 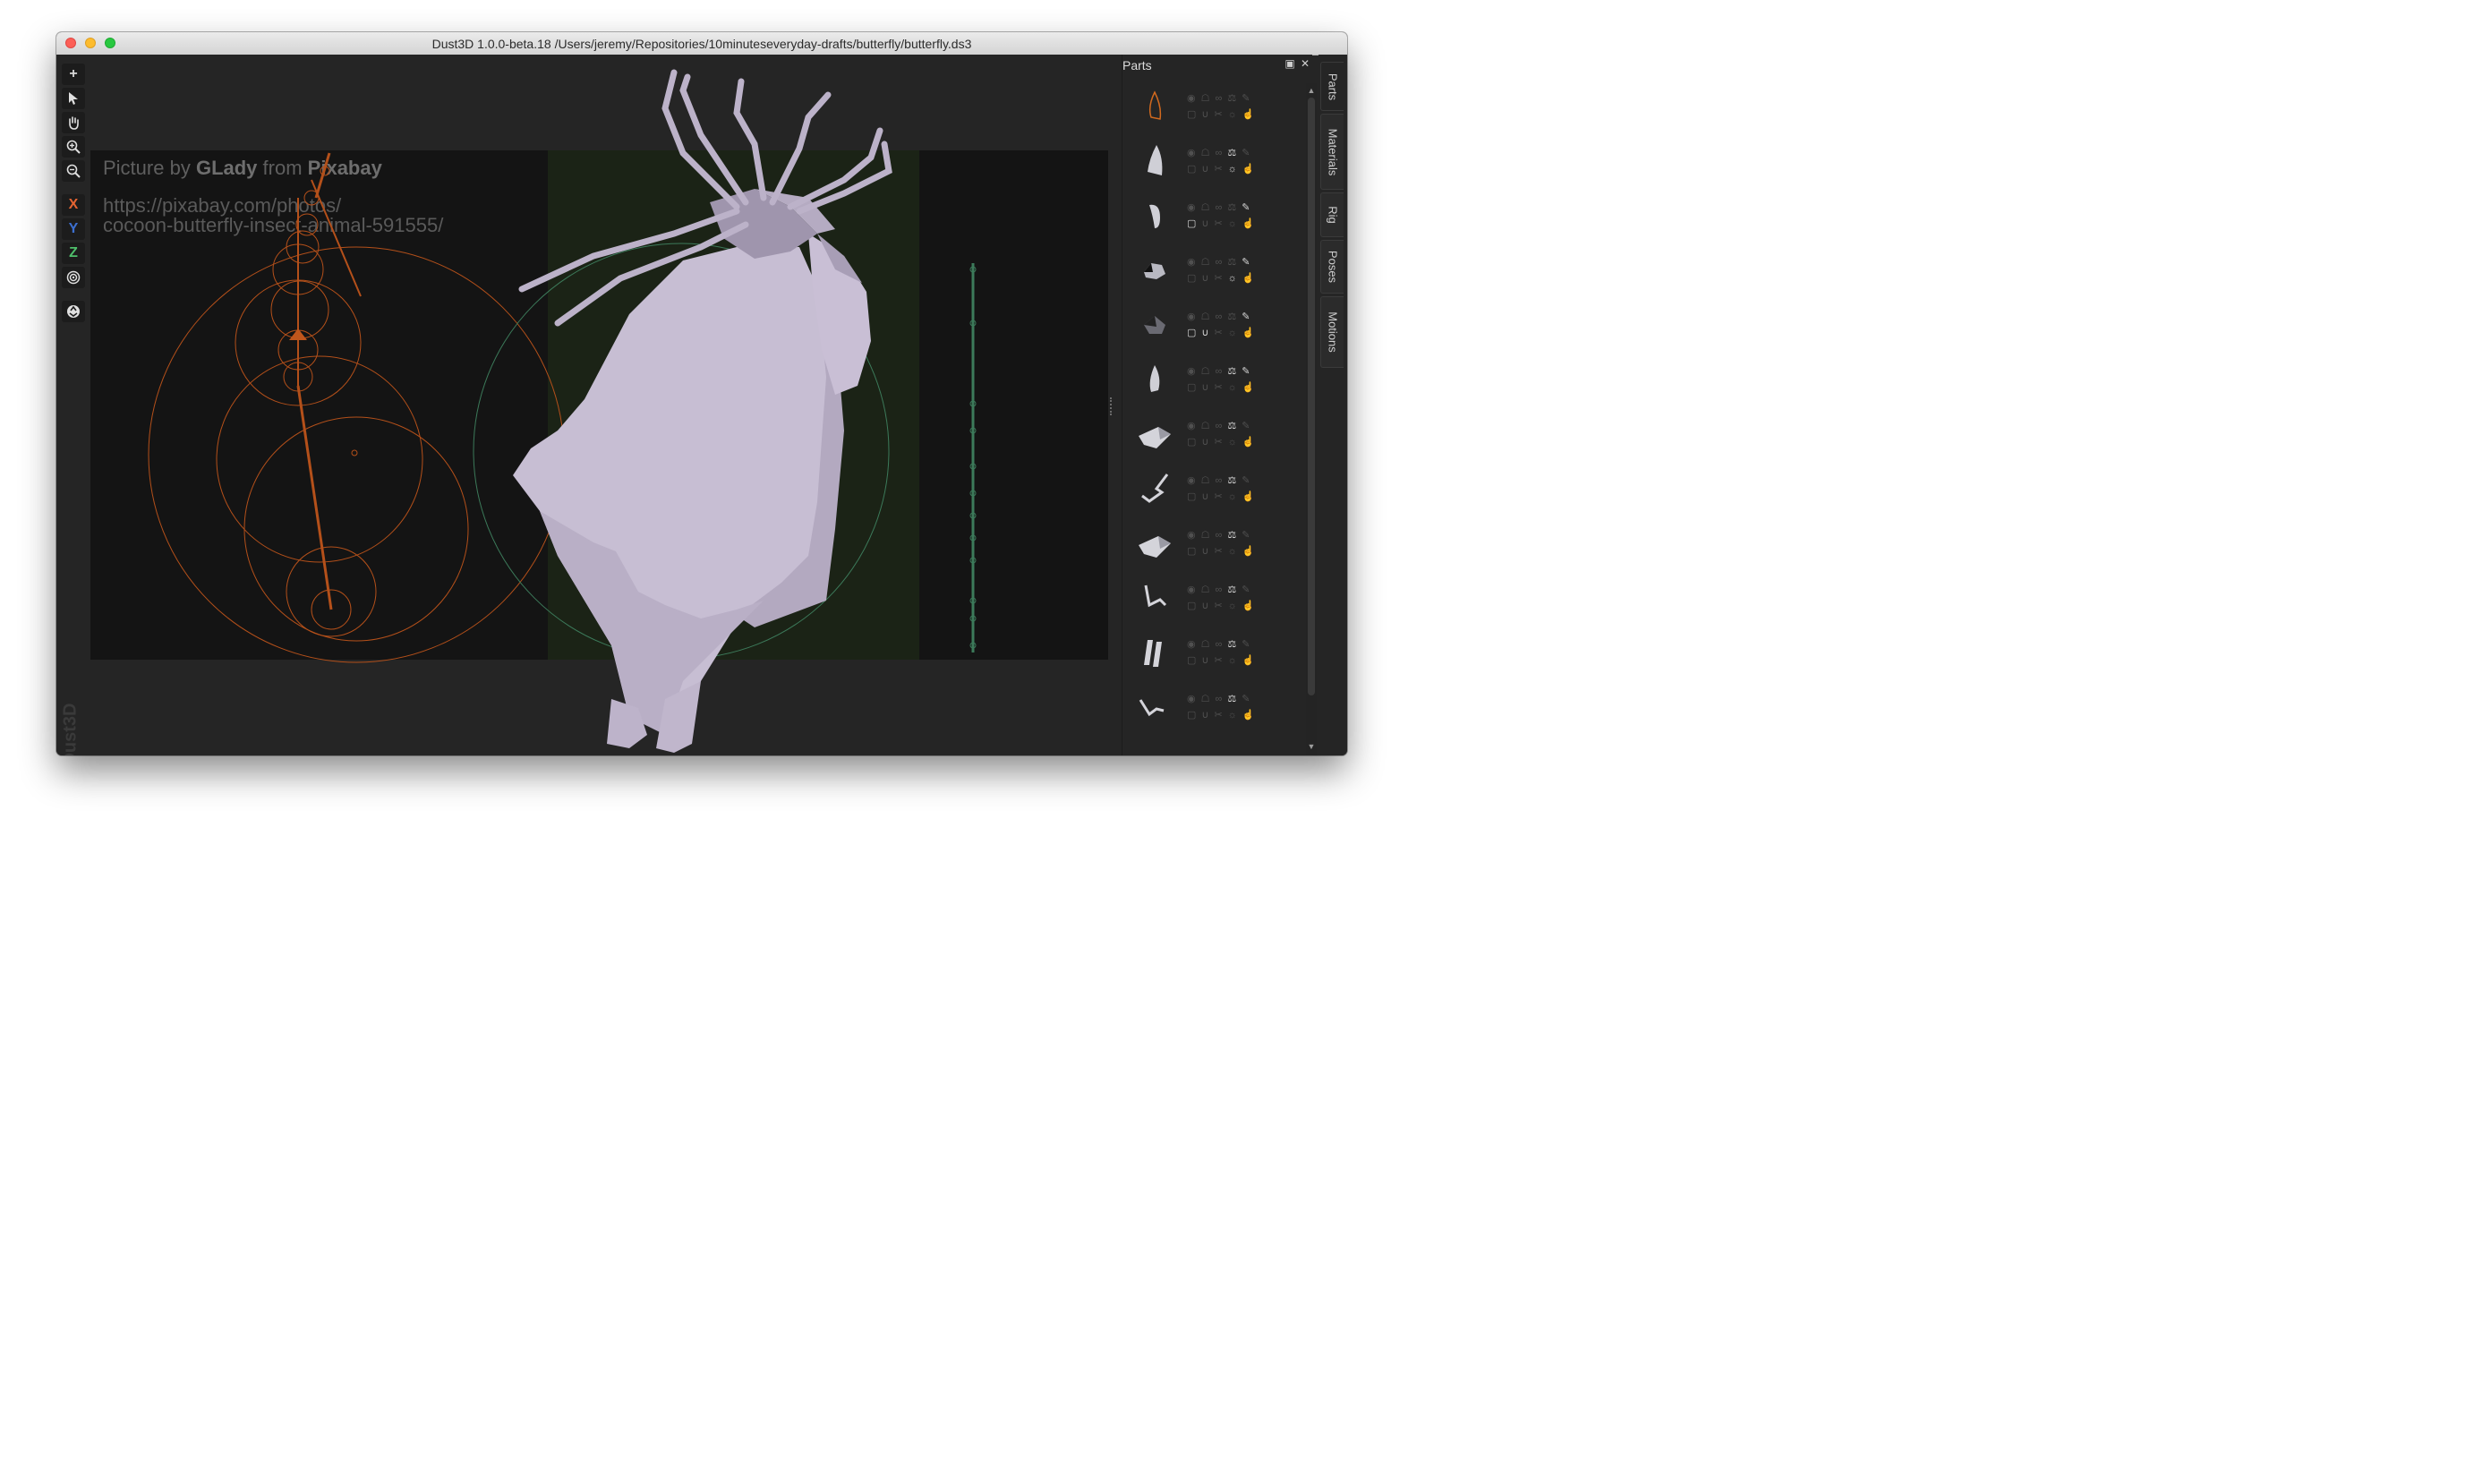 I want to click on tab-rig: Rig, so click(x=1332, y=214).